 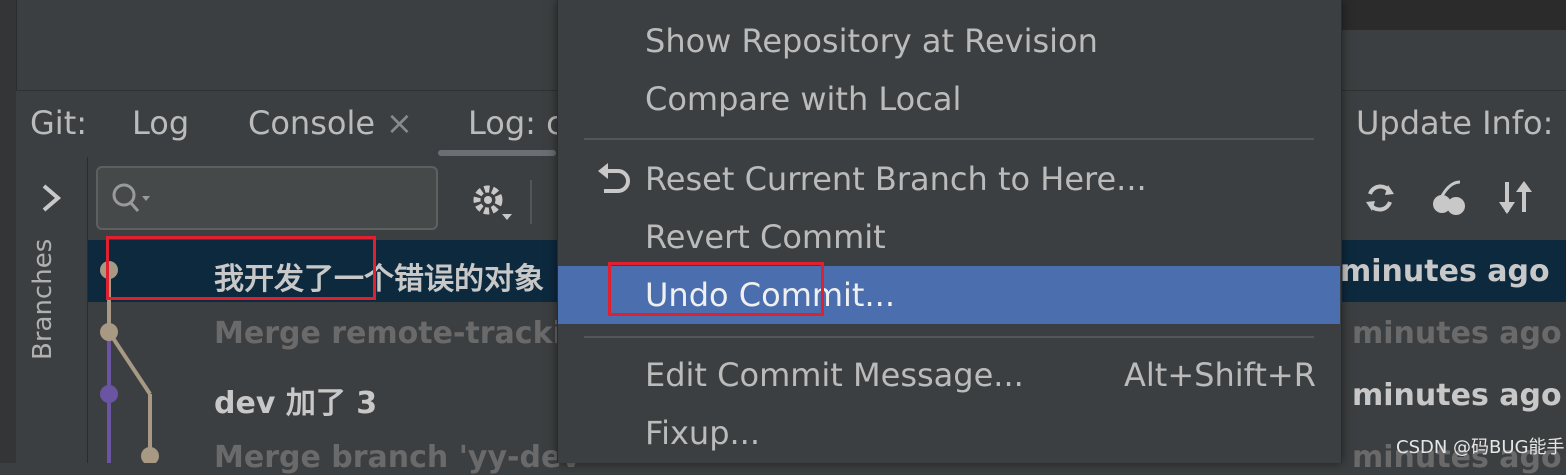 I want to click on menu-item-show-repository: Show Repository at Revision, so click(x=871, y=41).